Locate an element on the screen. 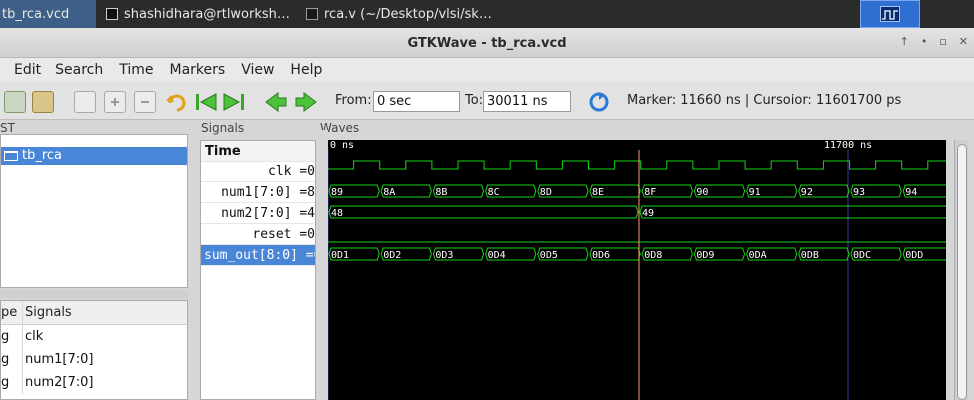 This screenshot has width=974, height=400. sst-pane-header: ST is located at coordinates (7, 128).